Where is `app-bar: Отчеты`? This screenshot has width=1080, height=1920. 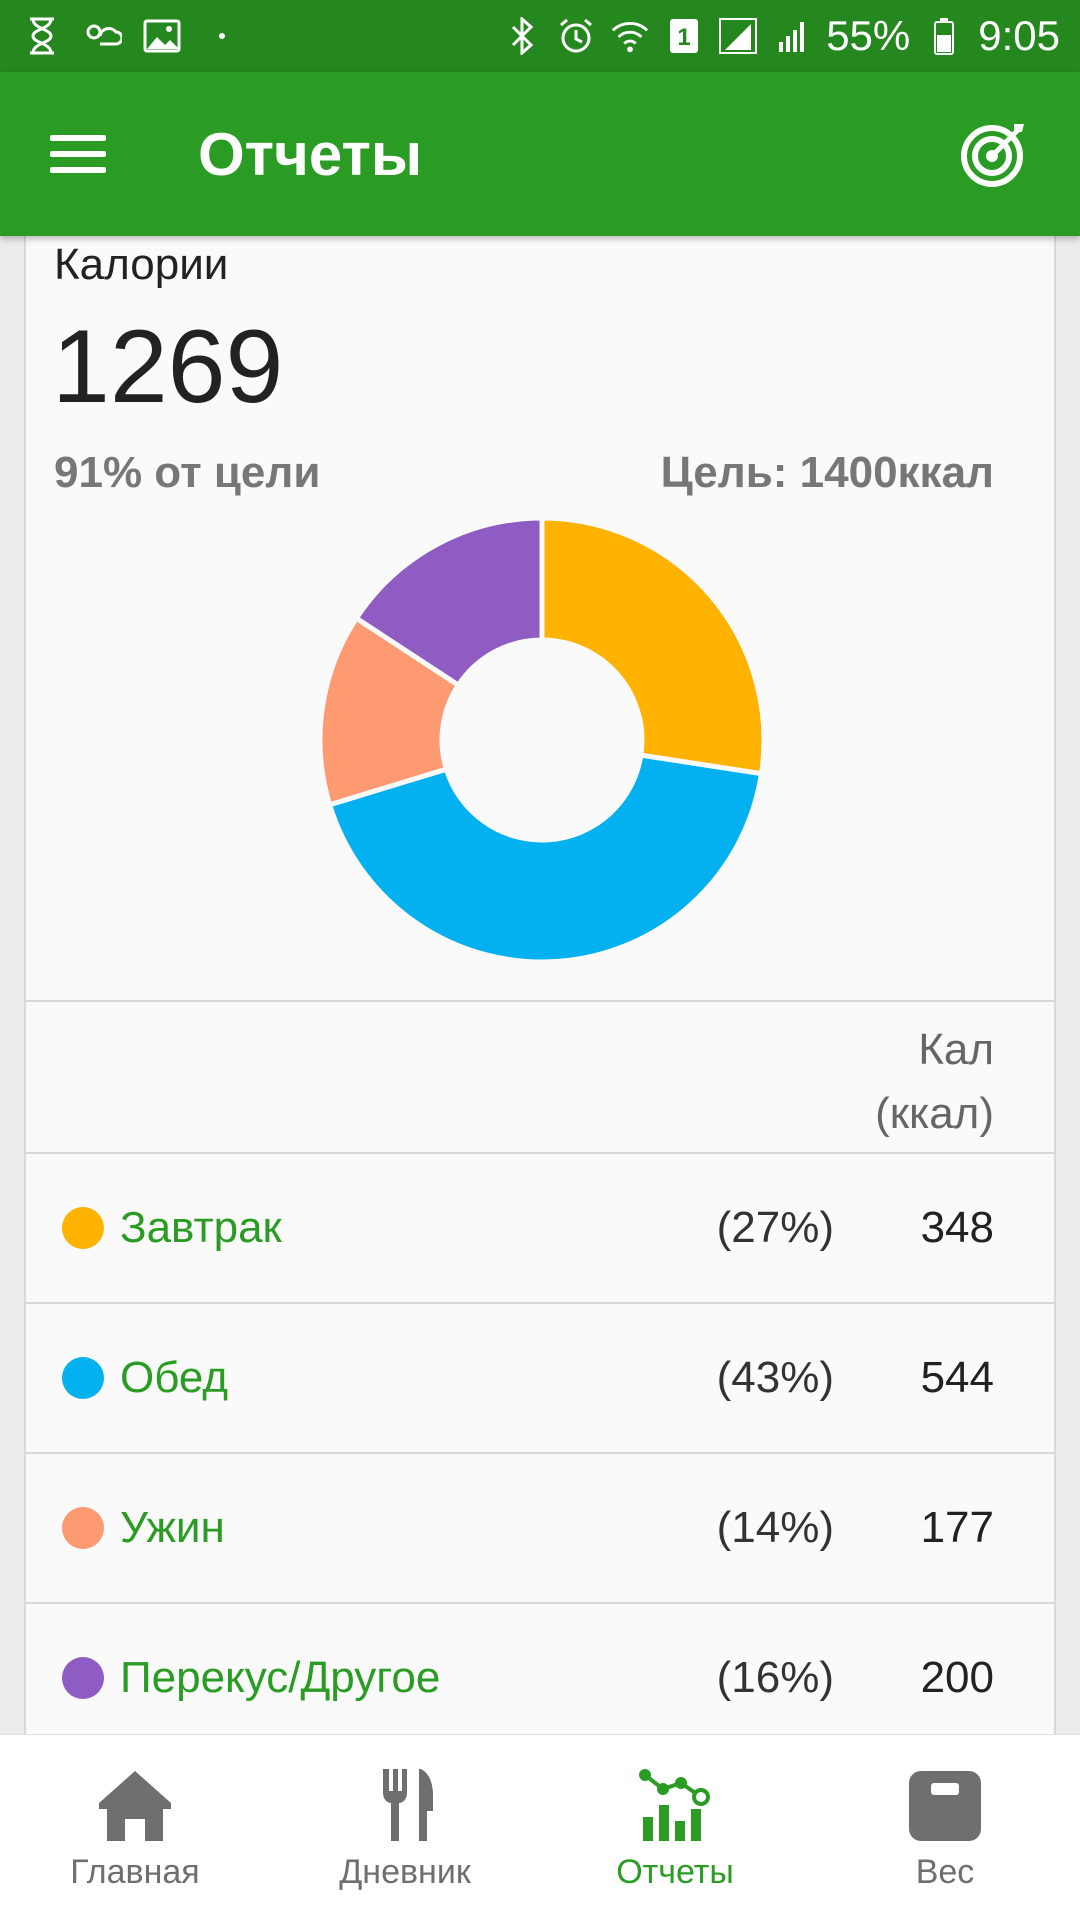
app-bar: Отчеты is located at coordinates (540, 154).